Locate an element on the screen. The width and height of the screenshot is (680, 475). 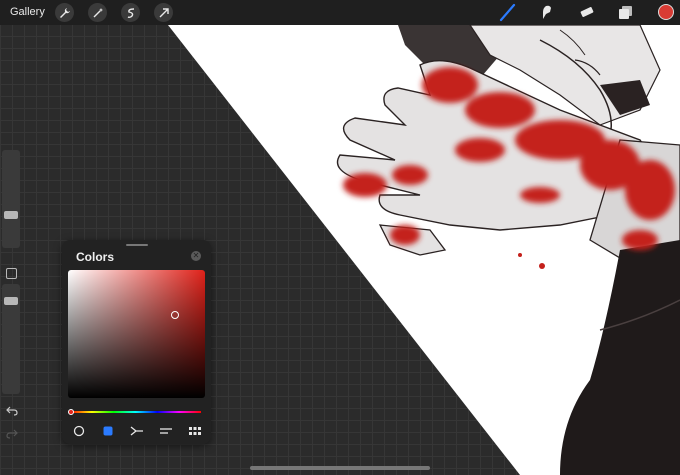
value-mode-icon is located at coordinates (166, 431).